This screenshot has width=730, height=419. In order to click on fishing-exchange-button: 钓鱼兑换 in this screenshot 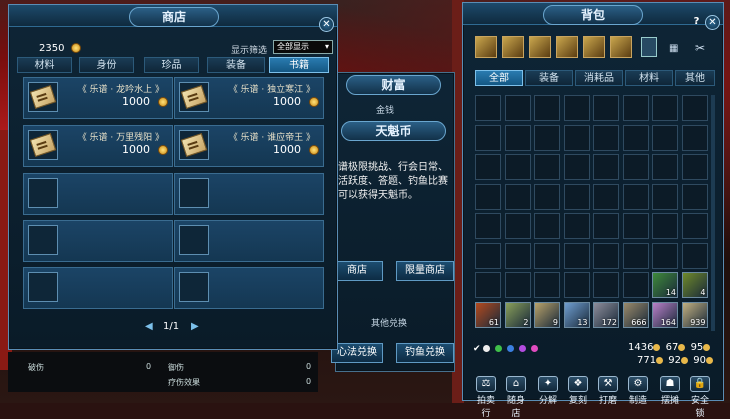, I will do `click(425, 353)`.